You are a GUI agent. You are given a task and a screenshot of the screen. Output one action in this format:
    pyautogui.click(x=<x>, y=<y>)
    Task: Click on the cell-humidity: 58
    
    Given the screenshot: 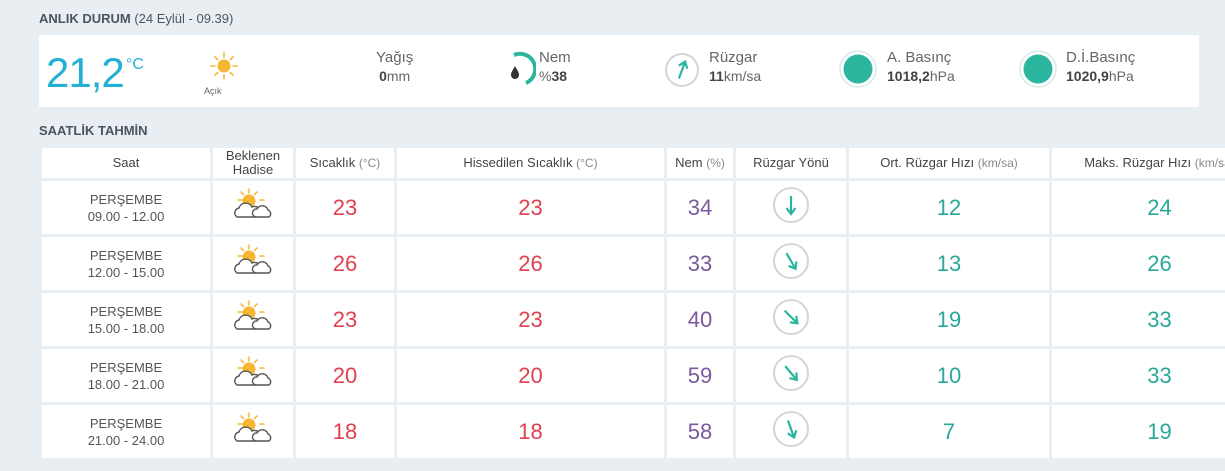 What is the action you would take?
    pyautogui.click(x=700, y=431)
    